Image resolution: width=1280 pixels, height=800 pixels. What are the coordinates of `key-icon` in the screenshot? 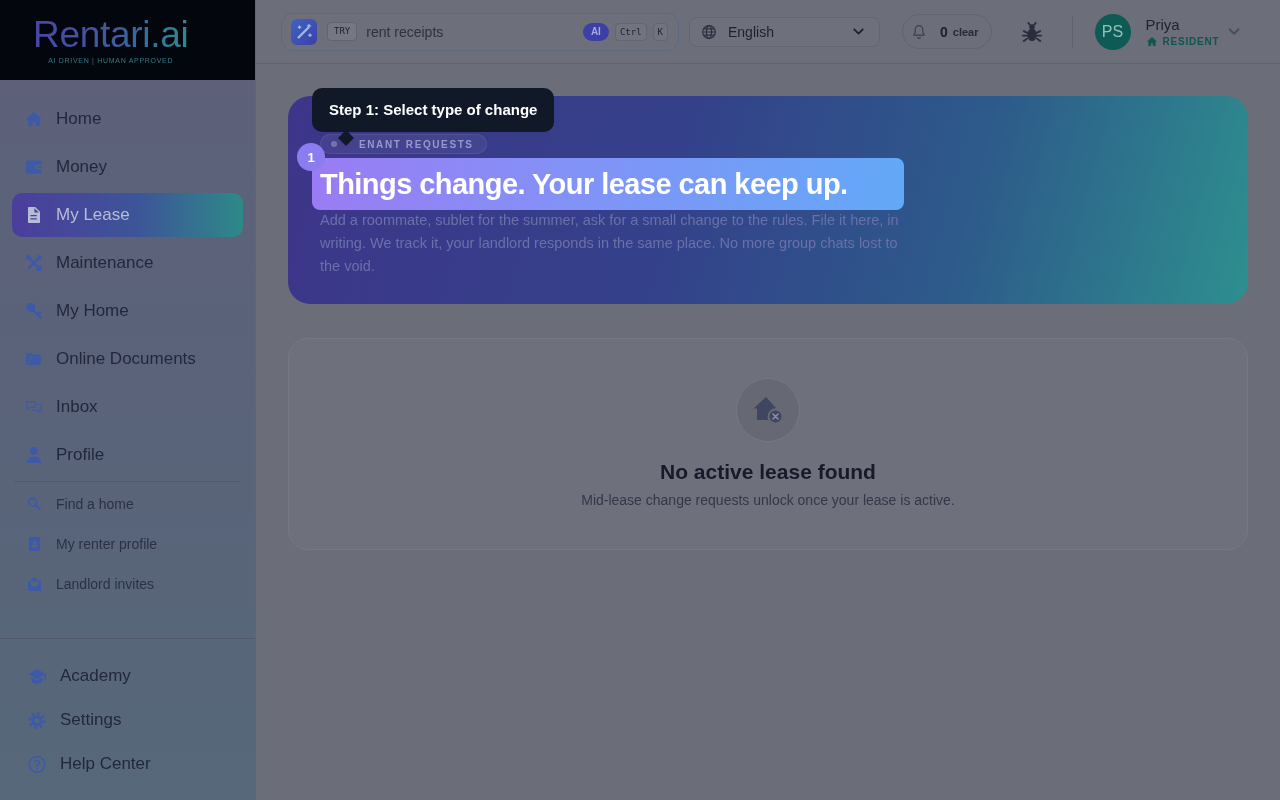 It's located at (34, 311).